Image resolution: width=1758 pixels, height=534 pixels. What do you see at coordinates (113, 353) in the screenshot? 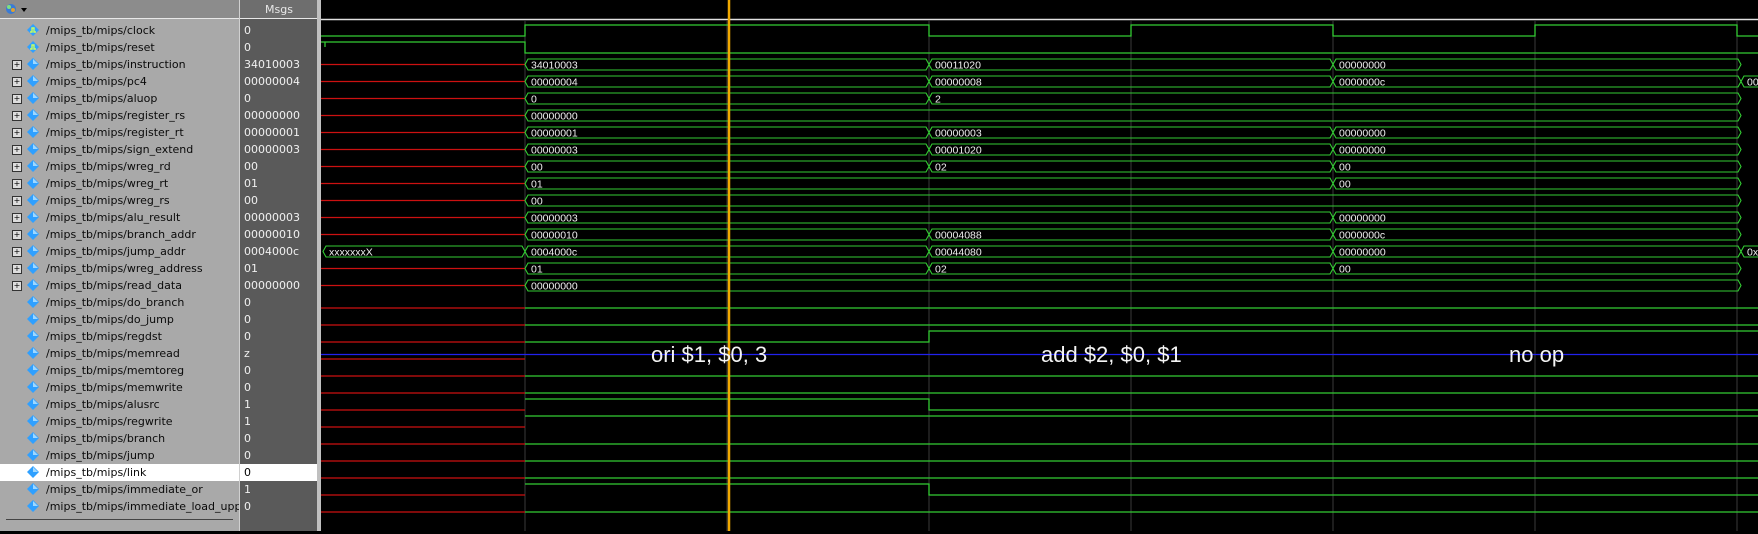
I see `signal-name: /mips_tb/mips/memread` at bounding box center [113, 353].